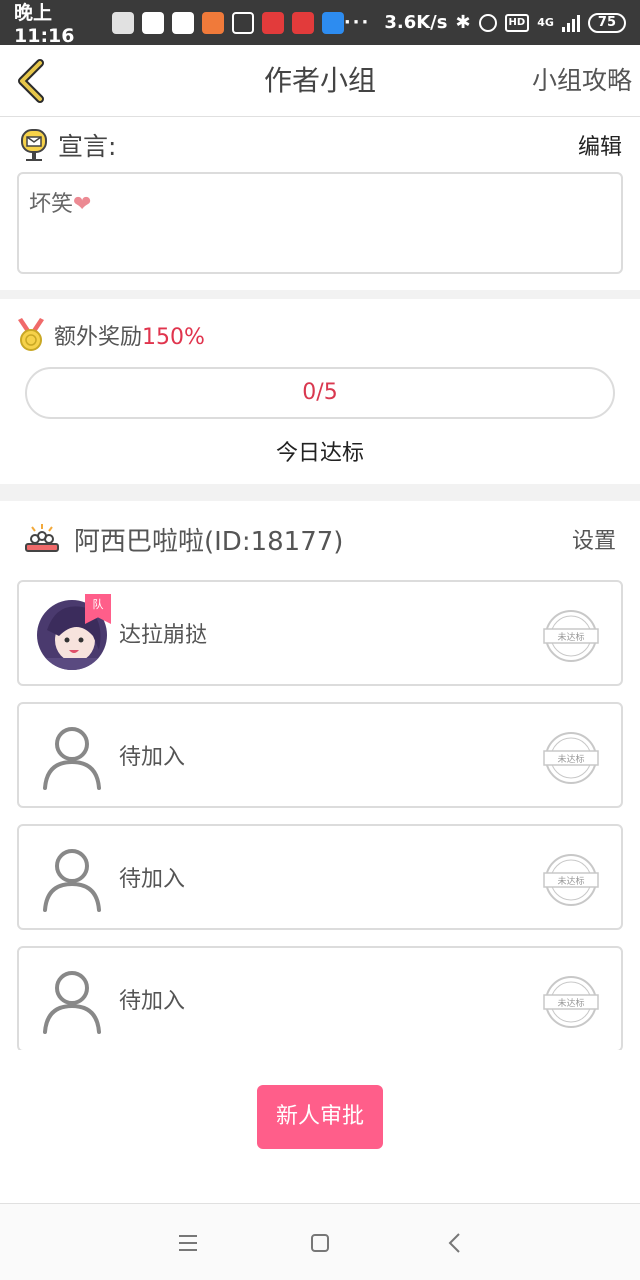 This screenshot has height=1280, width=640. What do you see at coordinates (320, 1117) in the screenshot?
I see `new-member-approval-button: 新人审批` at bounding box center [320, 1117].